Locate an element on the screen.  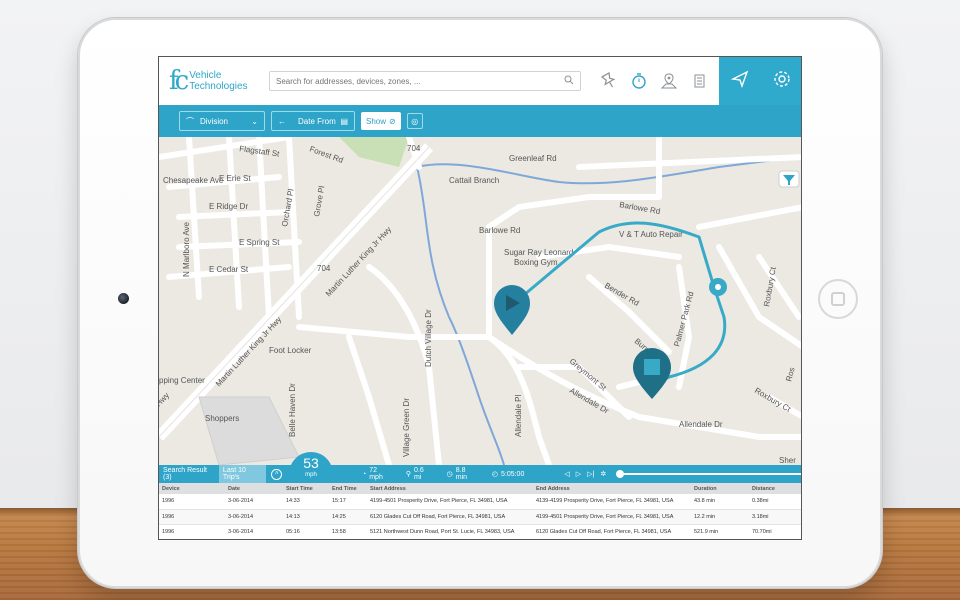
cell: 14:33 is located at coordinates (306, 502).